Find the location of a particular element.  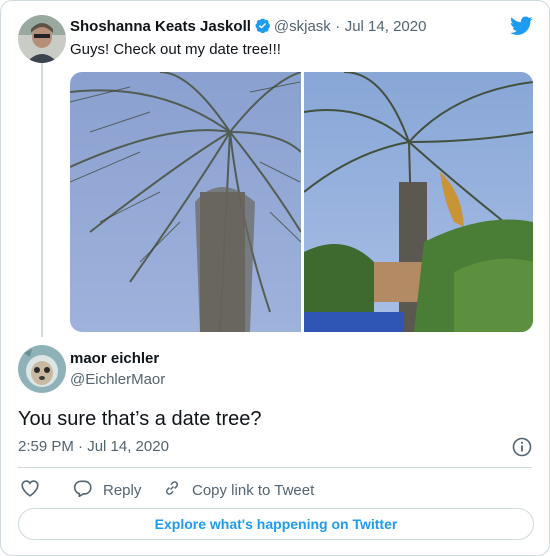

heart-icon is located at coordinates (35, 490).